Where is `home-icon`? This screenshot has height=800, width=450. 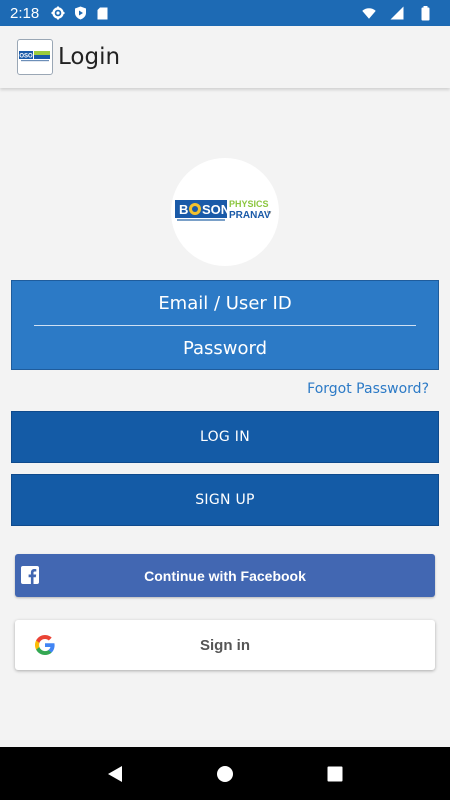 home-icon is located at coordinates (225, 774).